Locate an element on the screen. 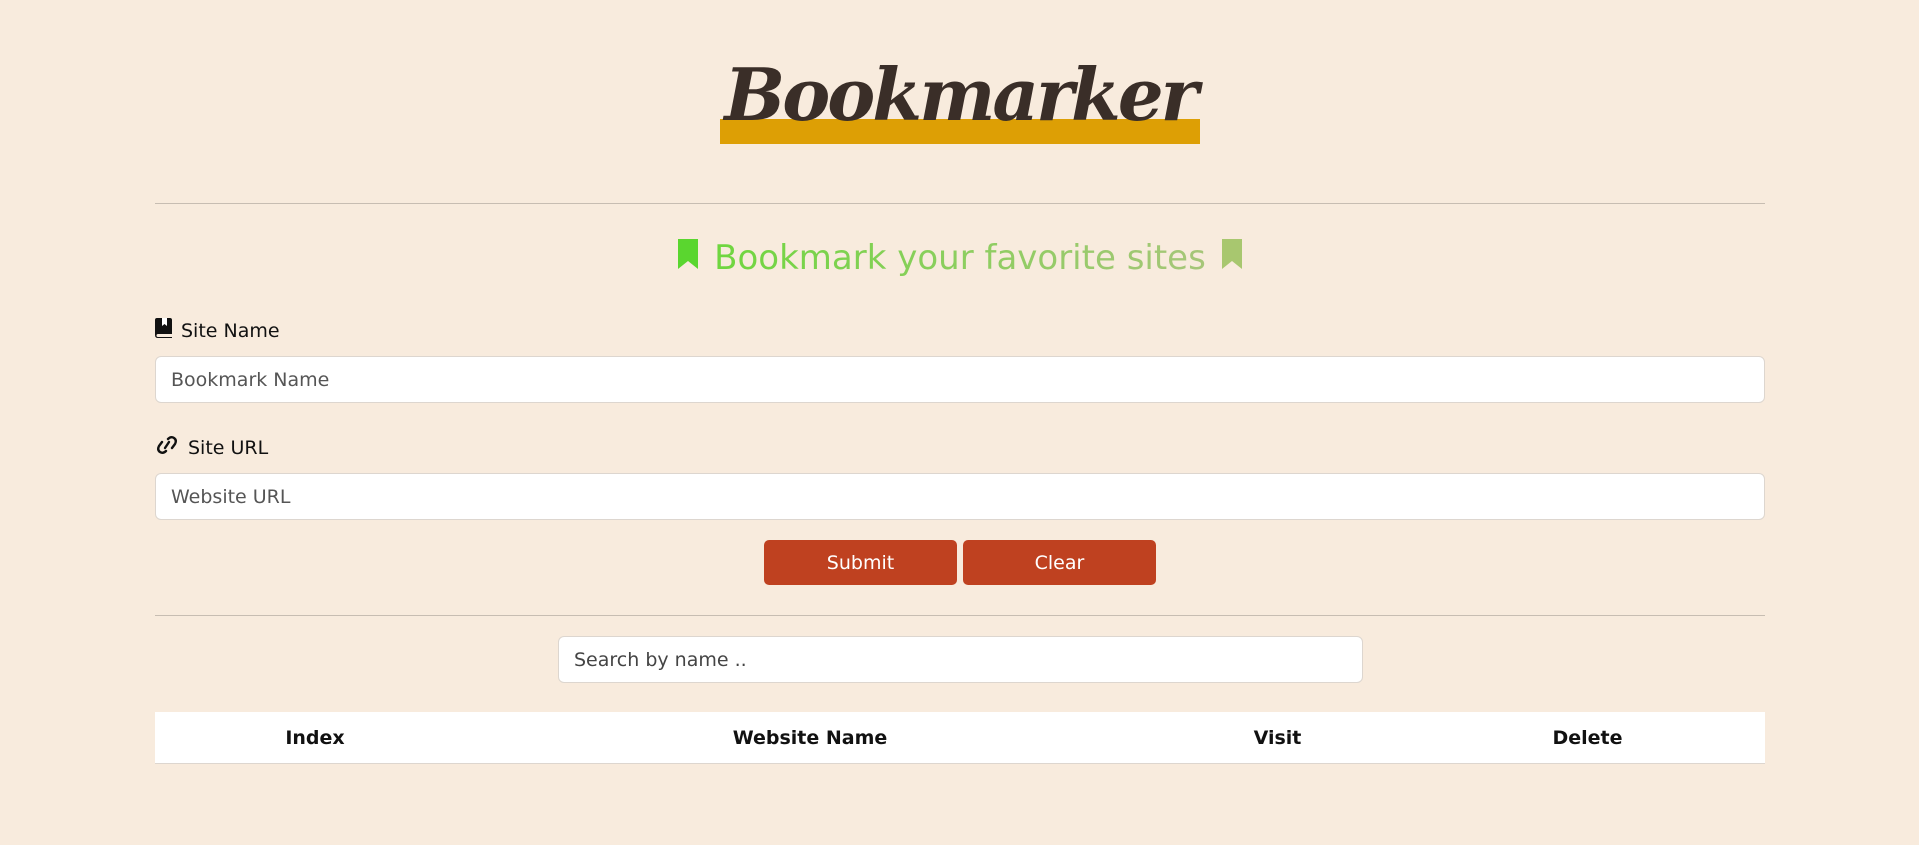  search-input is located at coordinates (960, 659).